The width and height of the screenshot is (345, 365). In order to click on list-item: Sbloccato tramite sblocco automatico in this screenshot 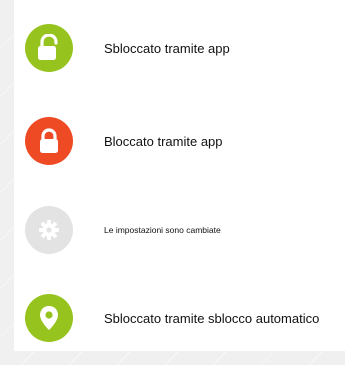, I will do `click(179, 318)`.